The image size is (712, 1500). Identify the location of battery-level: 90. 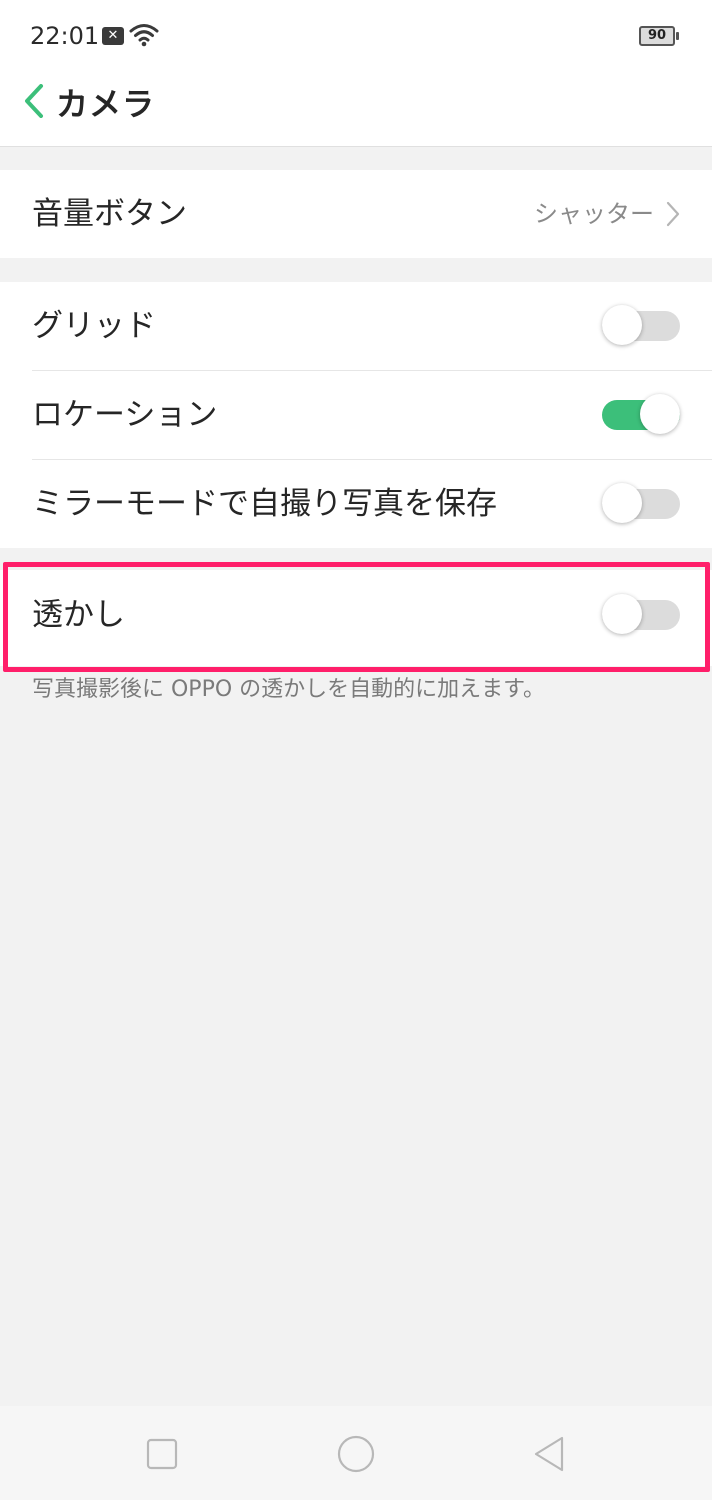
(657, 35).